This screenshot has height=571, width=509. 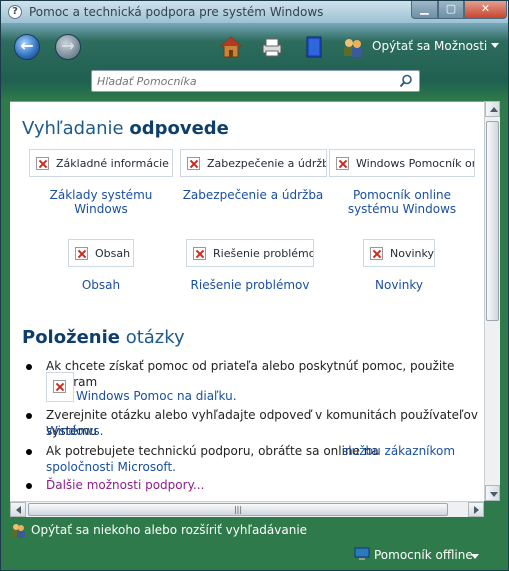 What do you see at coordinates (362, 553) in the screenshot?
I see `computer-icon` at bounding box center [362, 553].